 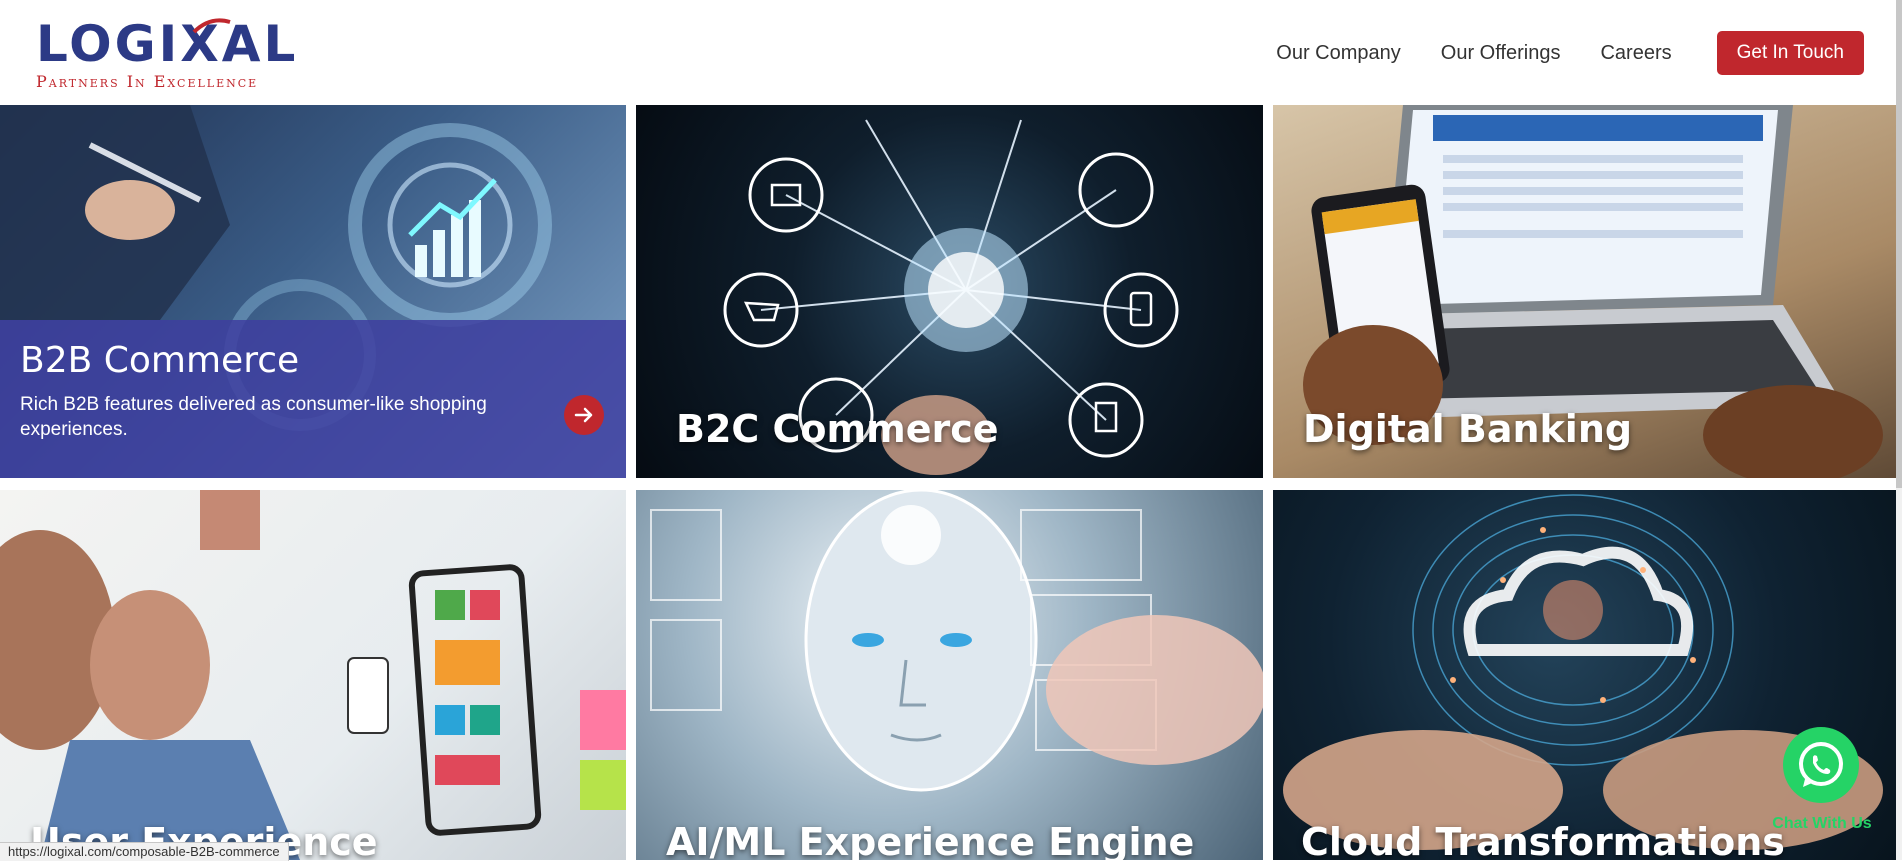 I want to click on tile-cloud-image, so click(x=1583, y=672).